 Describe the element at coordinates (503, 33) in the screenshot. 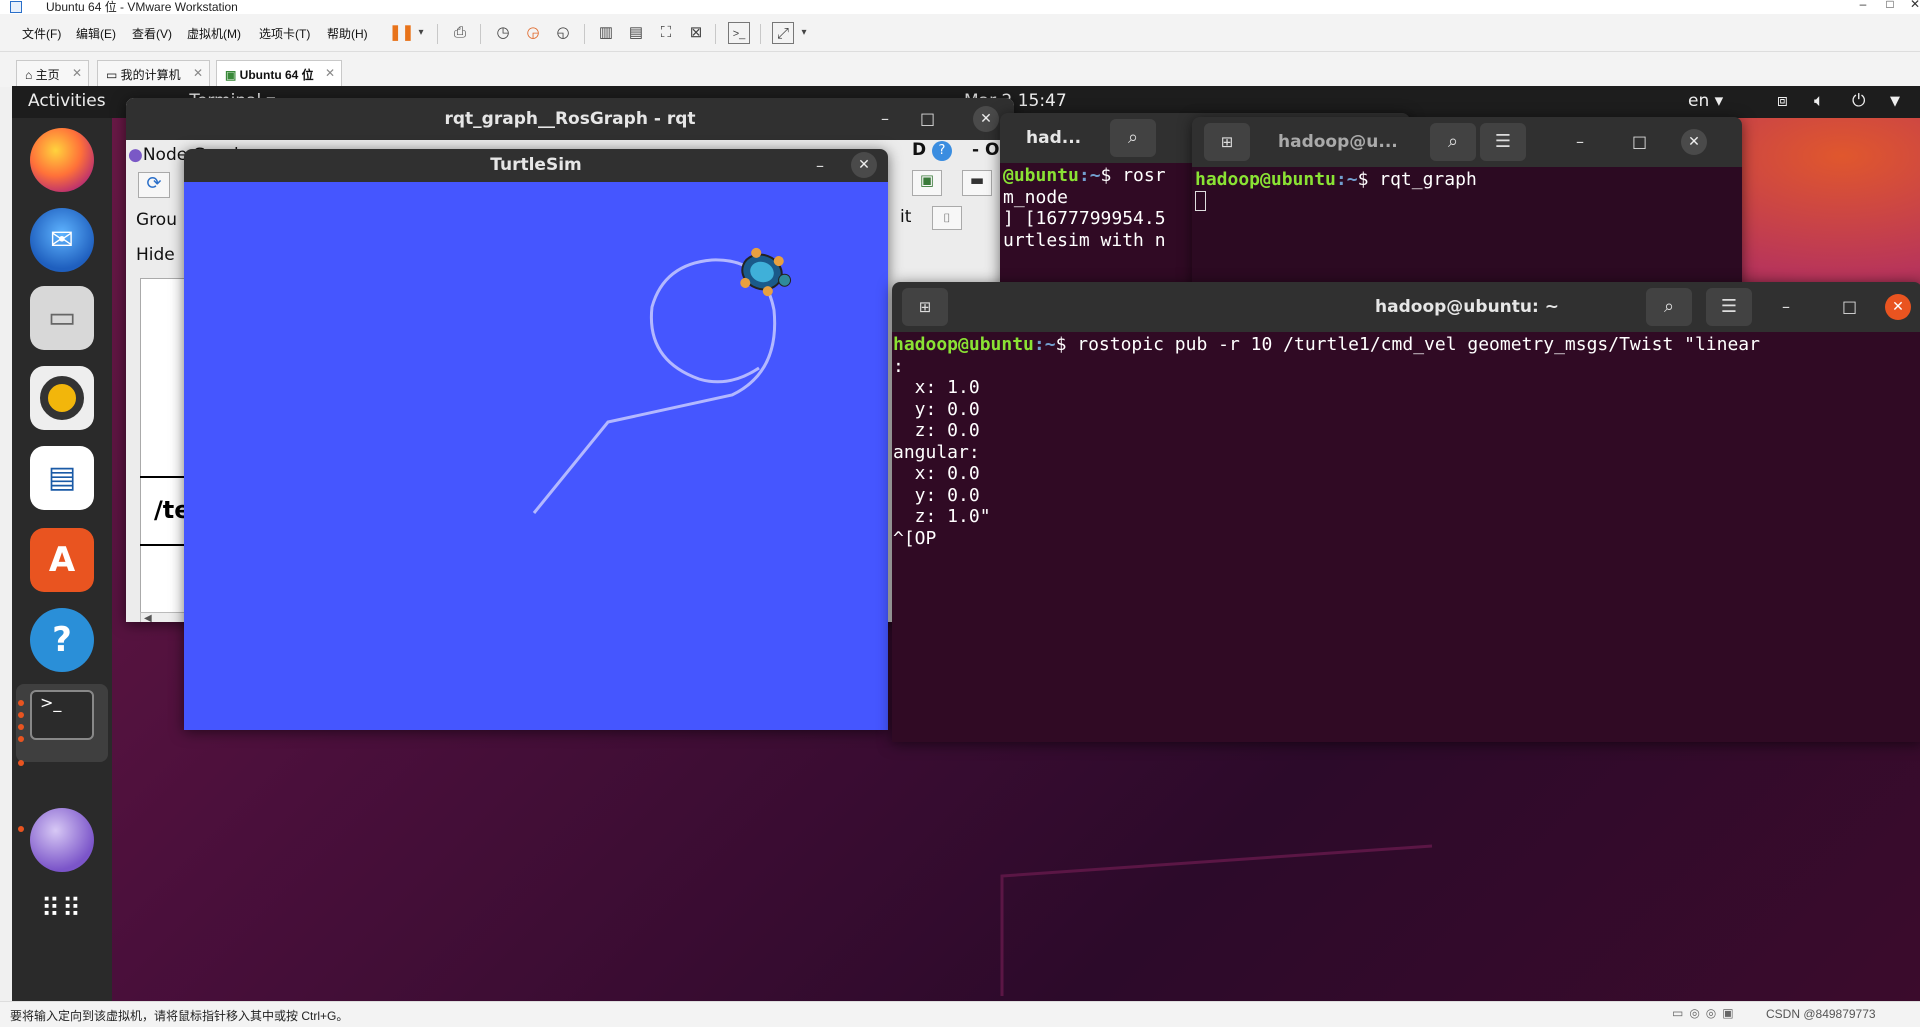

I see `snapshot-icon: ◷` at that location.